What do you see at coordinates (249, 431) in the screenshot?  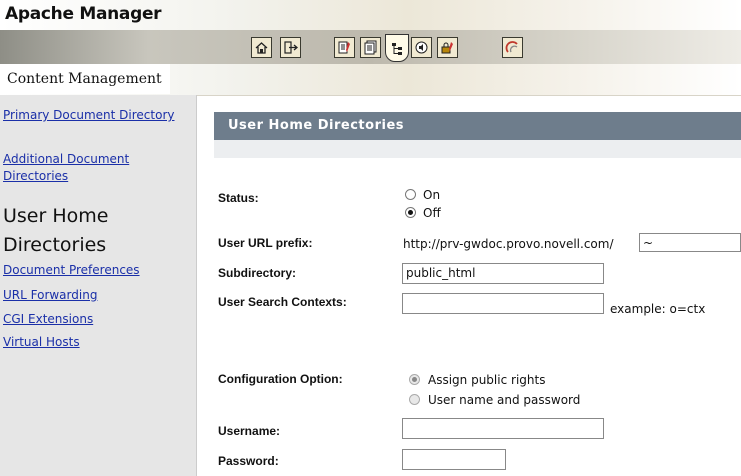 I see `username-label: Username:` at bounding box center [249, 431].